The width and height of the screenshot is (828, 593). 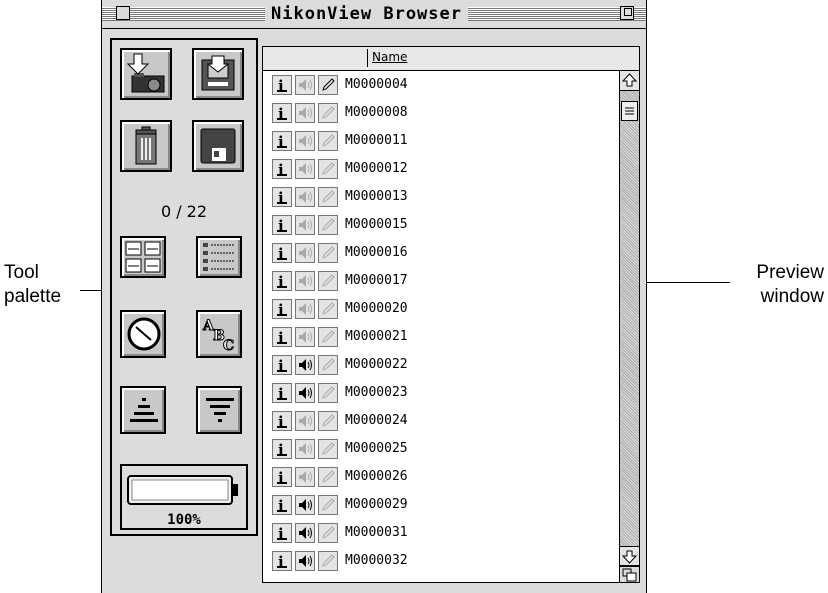 What do you see at coordinates (219, 257) in the screenshot?
I see `view-list-button` at bounding box center [219, 257].